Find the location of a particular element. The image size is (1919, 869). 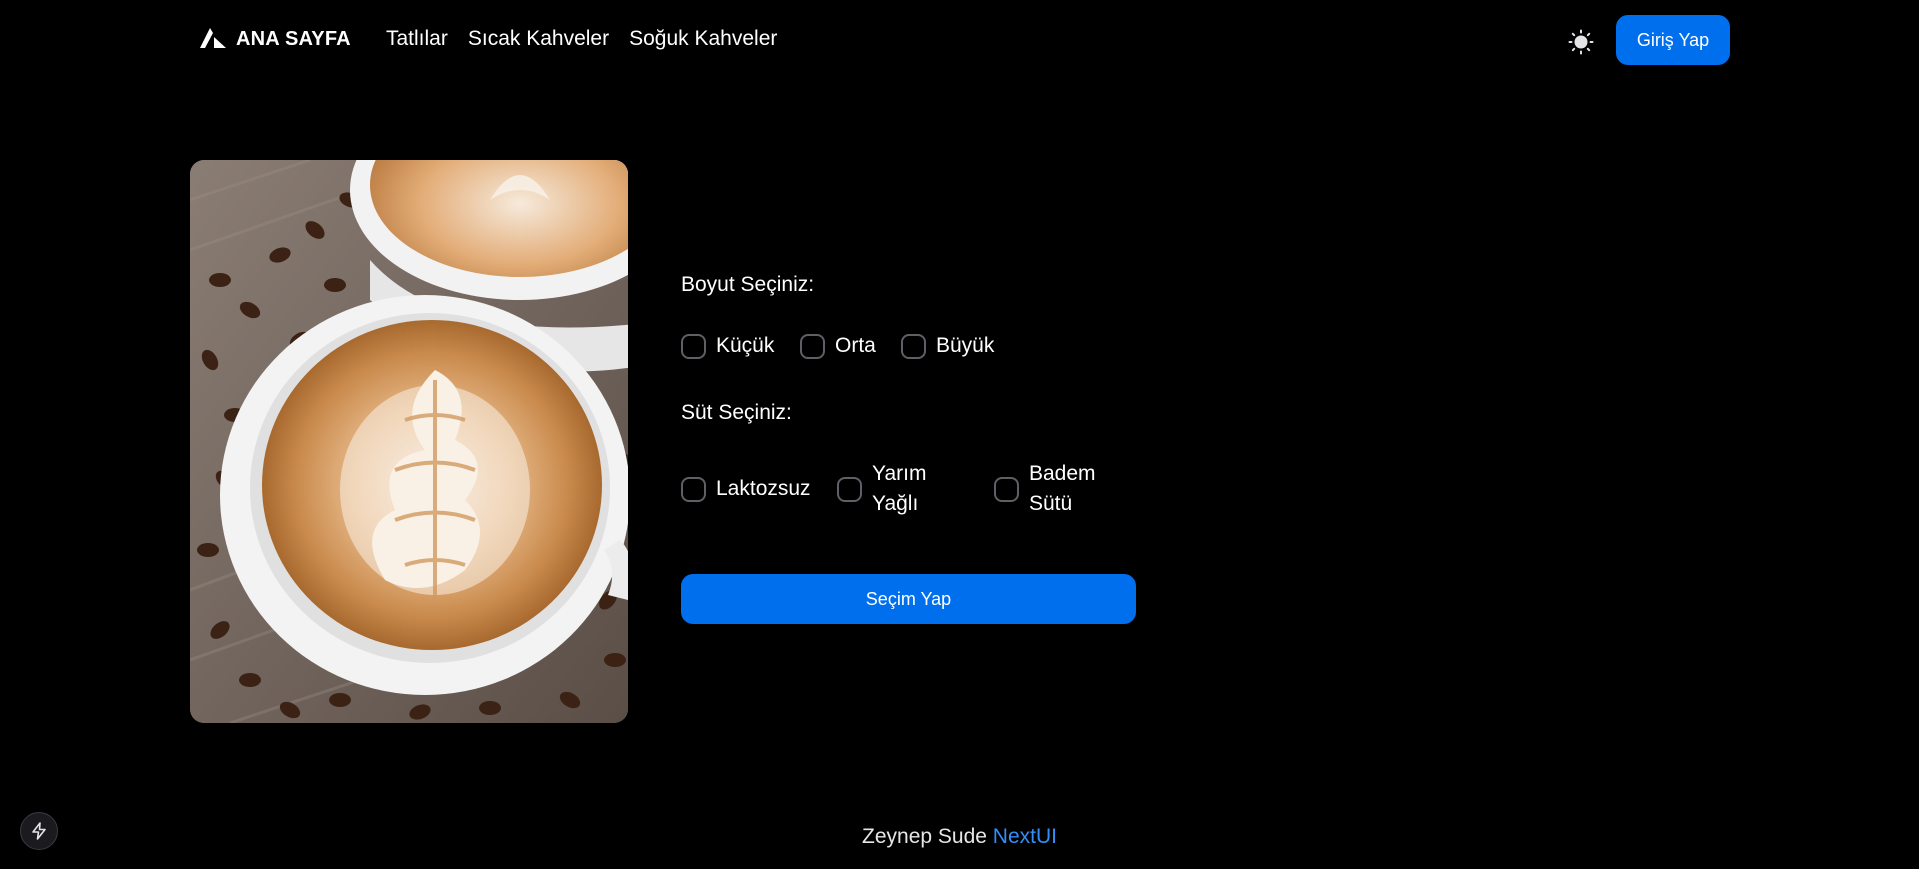

sun-icon is located at coordinates (1581, 42).